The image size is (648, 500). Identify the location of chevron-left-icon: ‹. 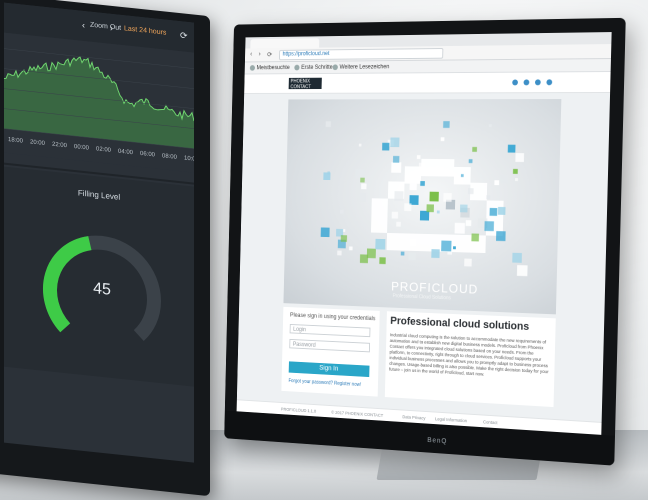
(83, 25).